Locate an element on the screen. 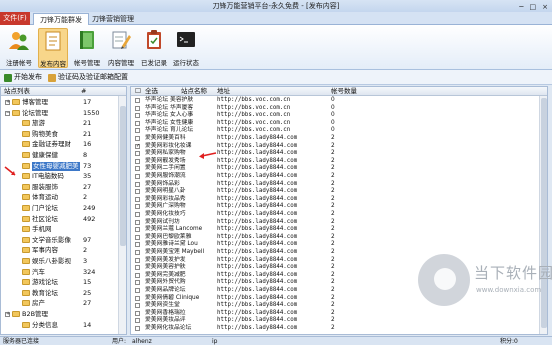 The image size is (552, 345). site-tree-item: 娱乐八卦影视 3 is located at coordinates (60, 261).